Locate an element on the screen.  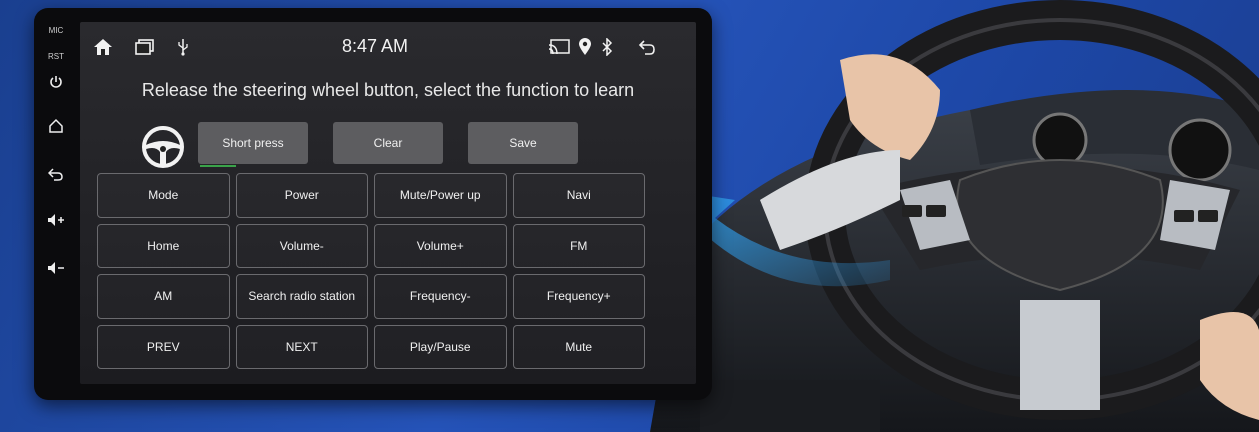
save-button: Save is located at coordinates (523, 143).